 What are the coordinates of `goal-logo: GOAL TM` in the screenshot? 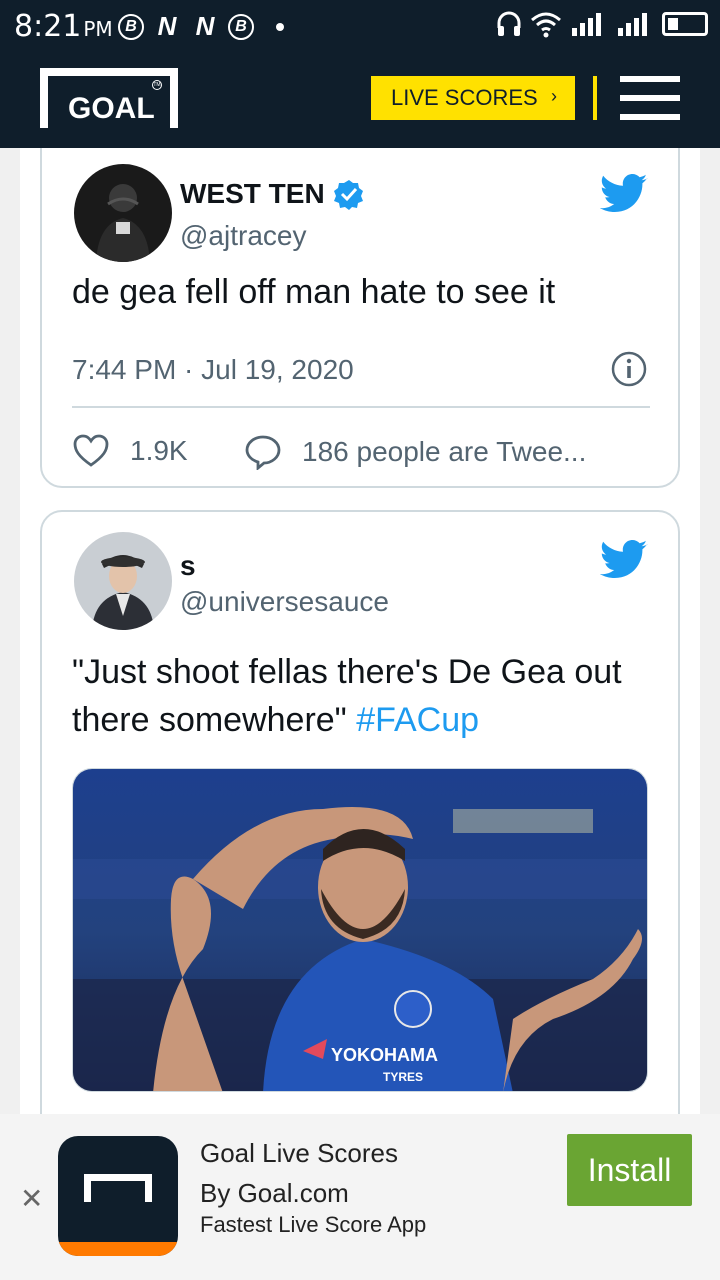 It's located at (109, 98).